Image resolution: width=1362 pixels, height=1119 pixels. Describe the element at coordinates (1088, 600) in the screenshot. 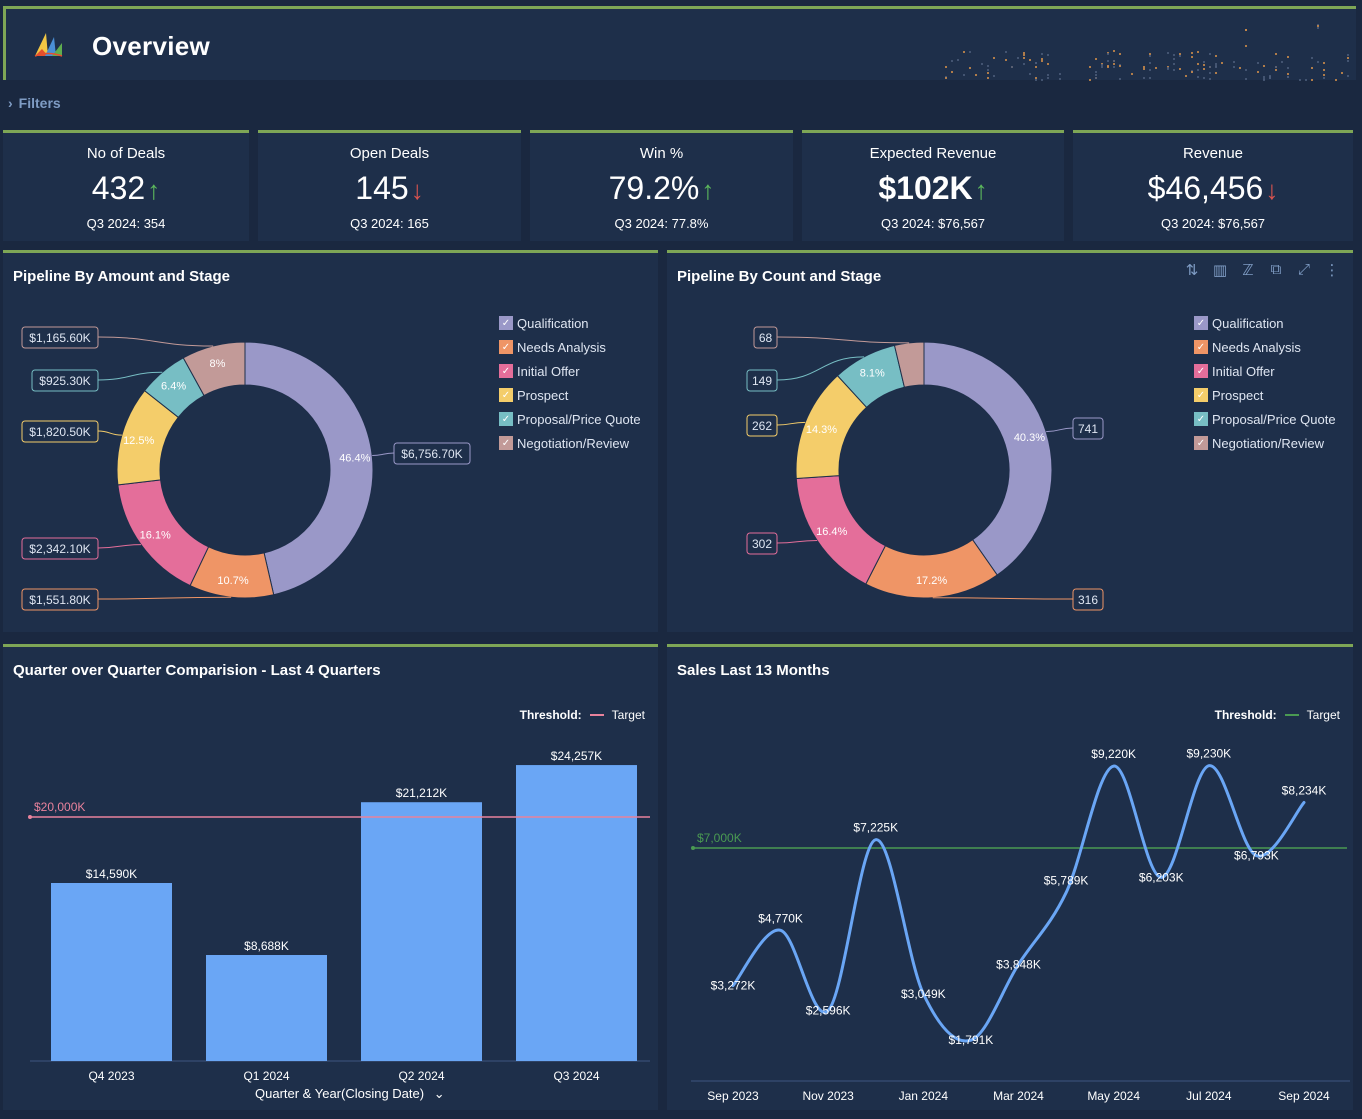

I see `callout-value-label: 316` at that location.